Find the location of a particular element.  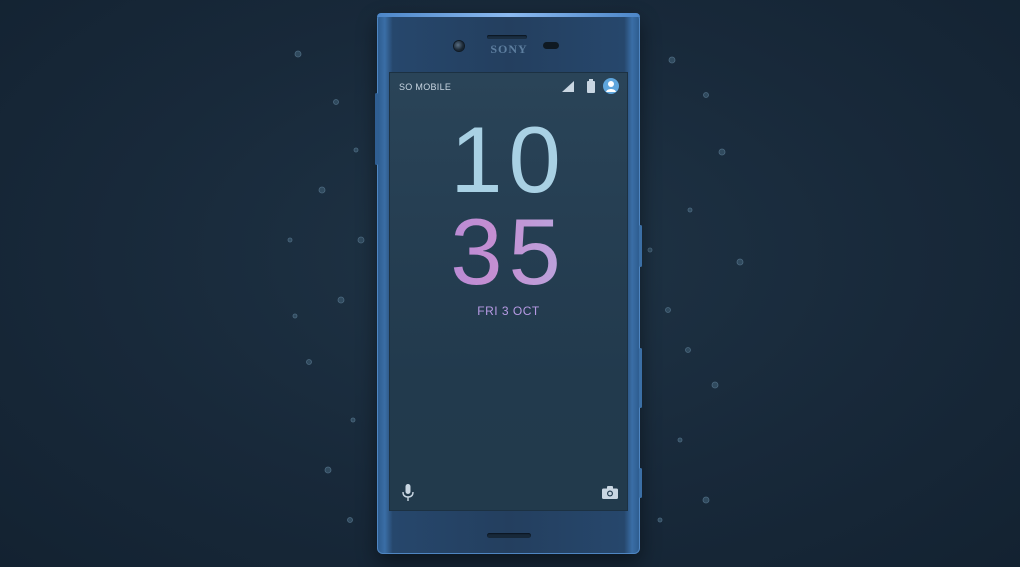

clock-hour: 10 is located at coordinates (508, 159).